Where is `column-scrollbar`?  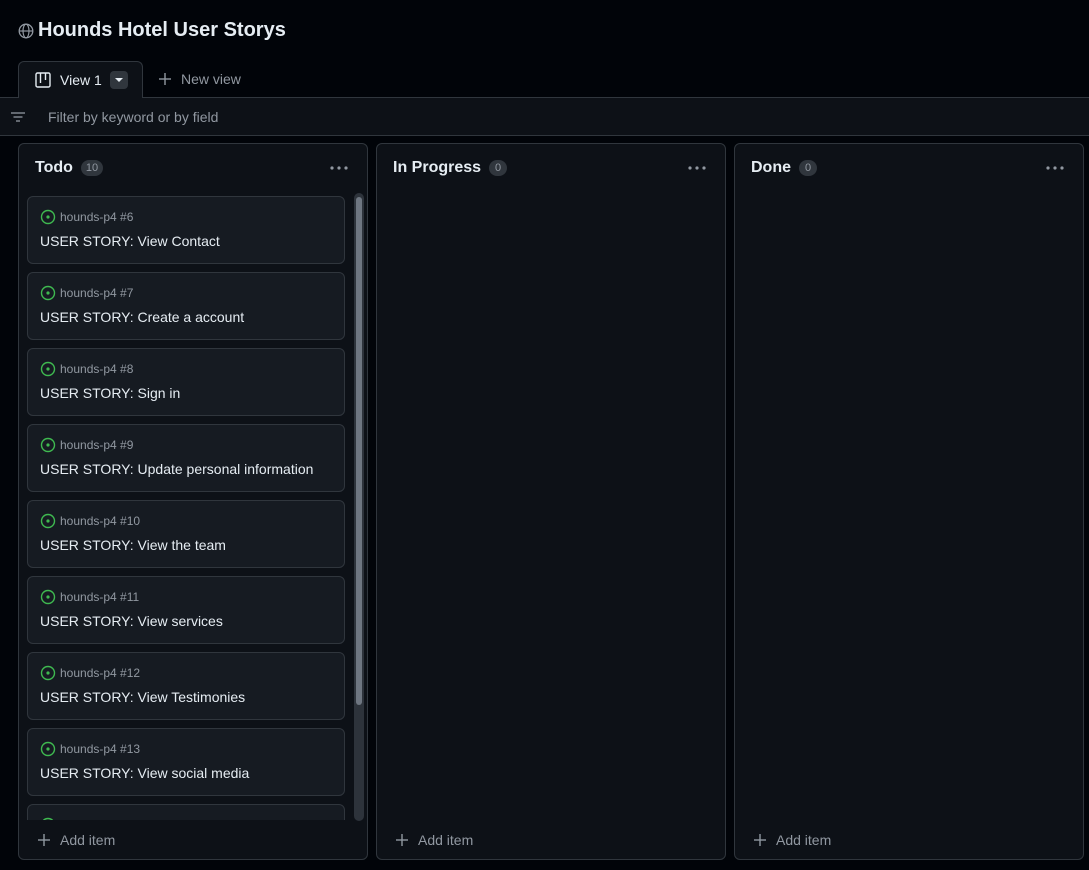
column-scrollbar is located at coordinates (359, 507).